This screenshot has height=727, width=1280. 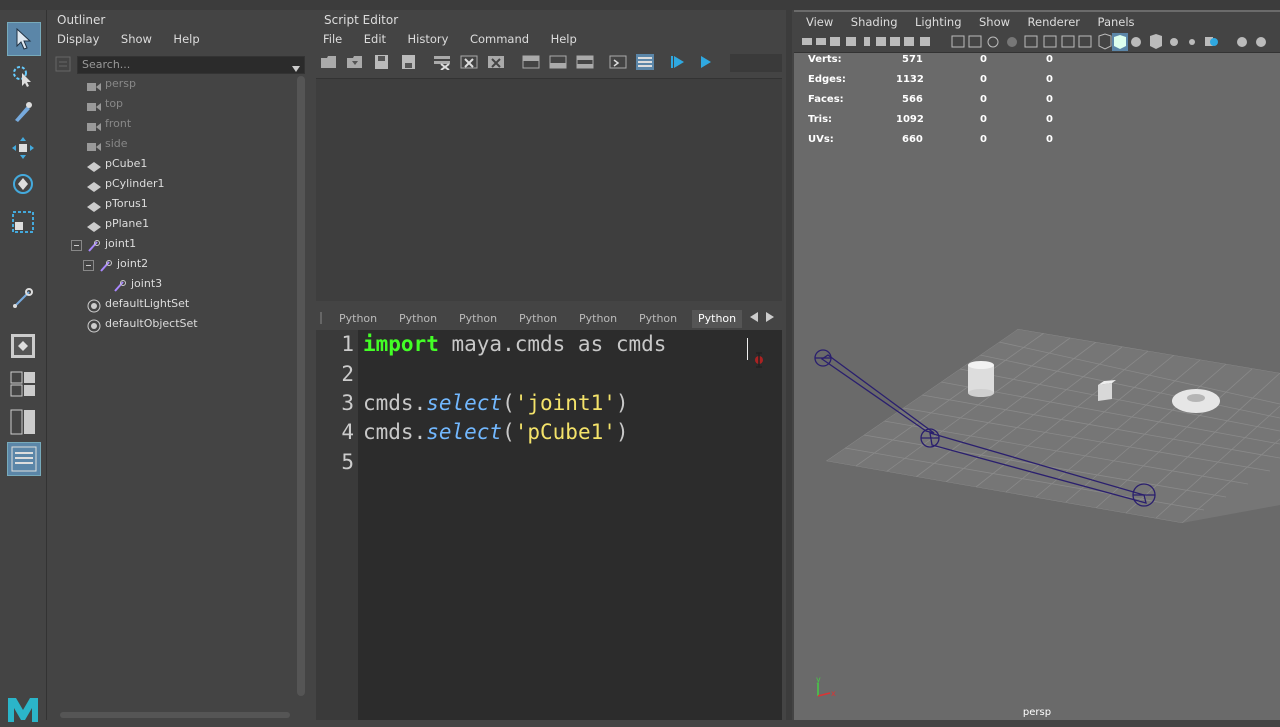 I want to click on tab-python-5: Python, so click(x=598, y=319).